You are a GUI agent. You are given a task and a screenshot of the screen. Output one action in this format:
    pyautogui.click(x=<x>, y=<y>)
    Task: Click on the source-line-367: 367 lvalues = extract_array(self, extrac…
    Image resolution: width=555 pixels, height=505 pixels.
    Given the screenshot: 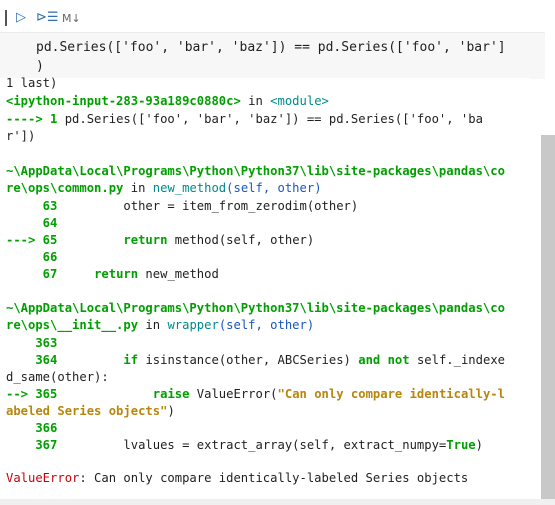 What is the action you would take?
    pyautogui.click(x=244, y=445)
    